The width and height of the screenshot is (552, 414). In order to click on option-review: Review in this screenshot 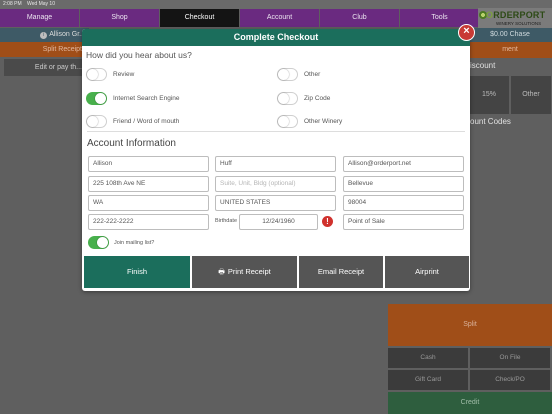, I will do `click(110, 74)`.